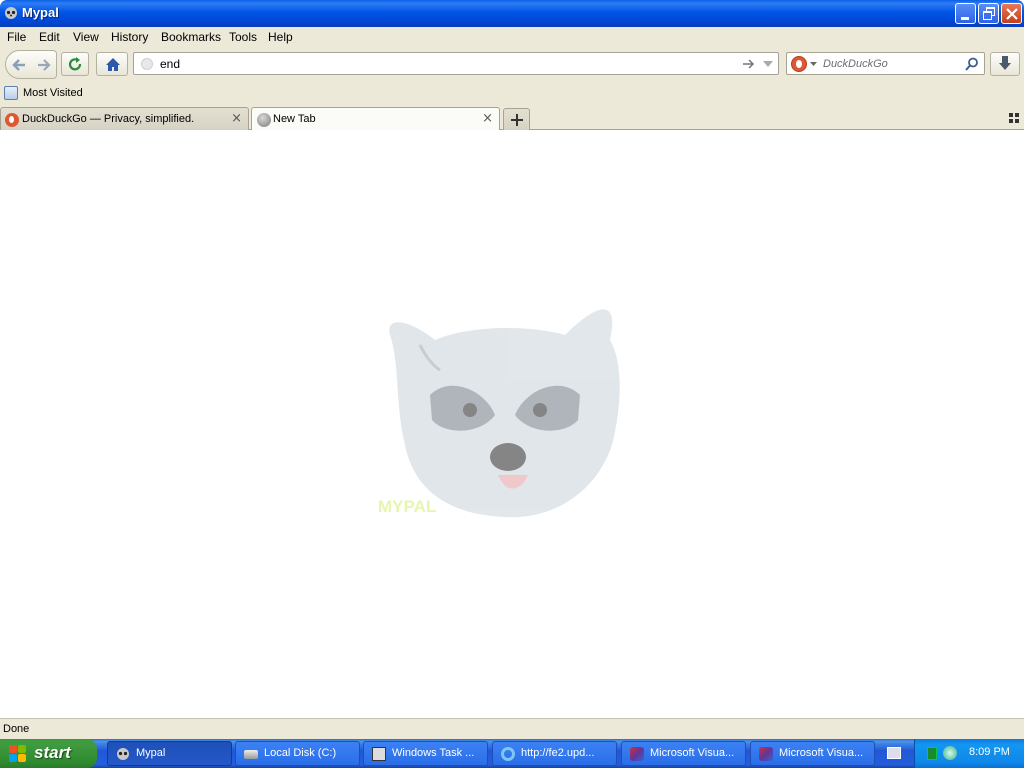 Image resolution: width=1024 pixels, height=768 pixels. I want to click on mypal-raccoon-logo, so click(504, 413).